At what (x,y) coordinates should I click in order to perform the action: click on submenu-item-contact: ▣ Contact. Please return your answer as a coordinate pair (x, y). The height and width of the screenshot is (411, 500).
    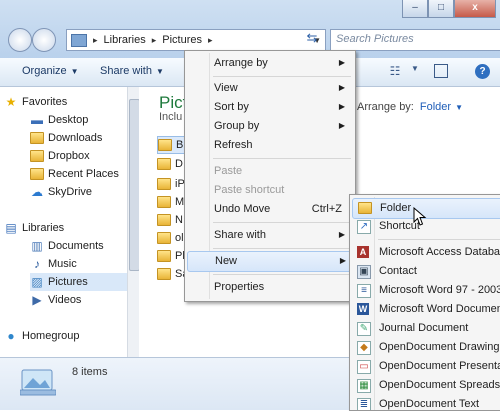
    Looking at the image, I should click on (426, 271).